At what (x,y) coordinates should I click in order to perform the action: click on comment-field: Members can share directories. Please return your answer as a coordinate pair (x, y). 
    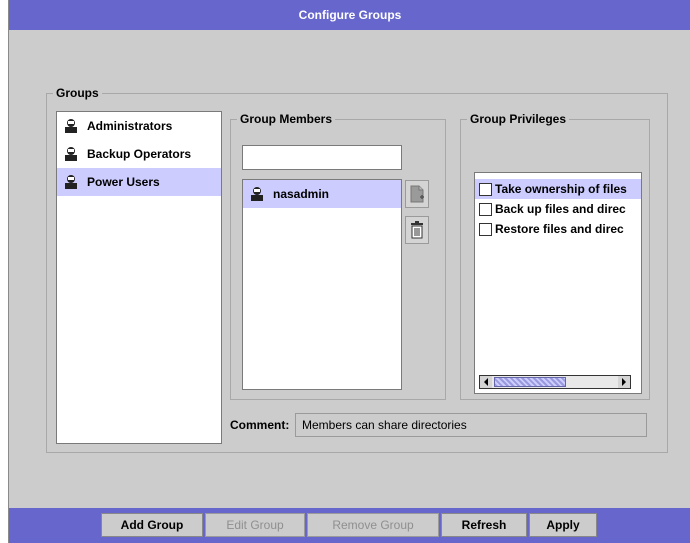
    Looking at the image, I should click on (471, 425).